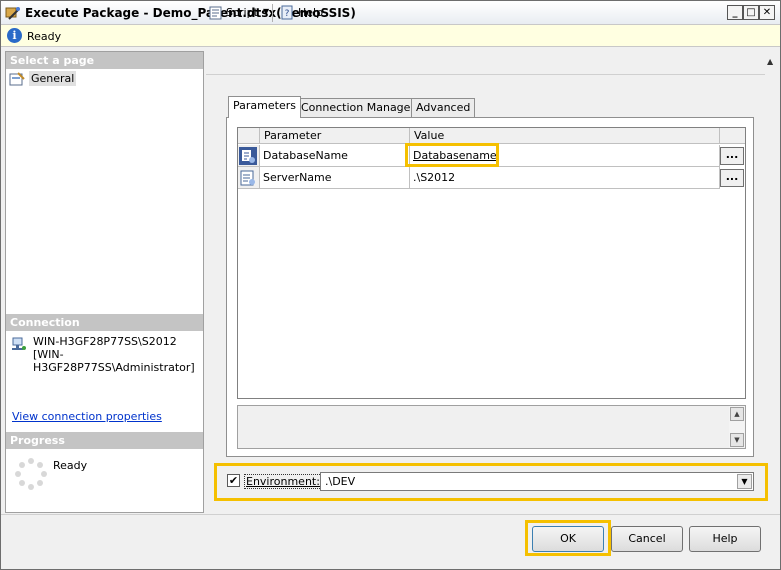 This screenshot has width=781, height=570. Describe the element at coordinates (242, 12) in the screenshot. I see `script-label: Script` at that location.